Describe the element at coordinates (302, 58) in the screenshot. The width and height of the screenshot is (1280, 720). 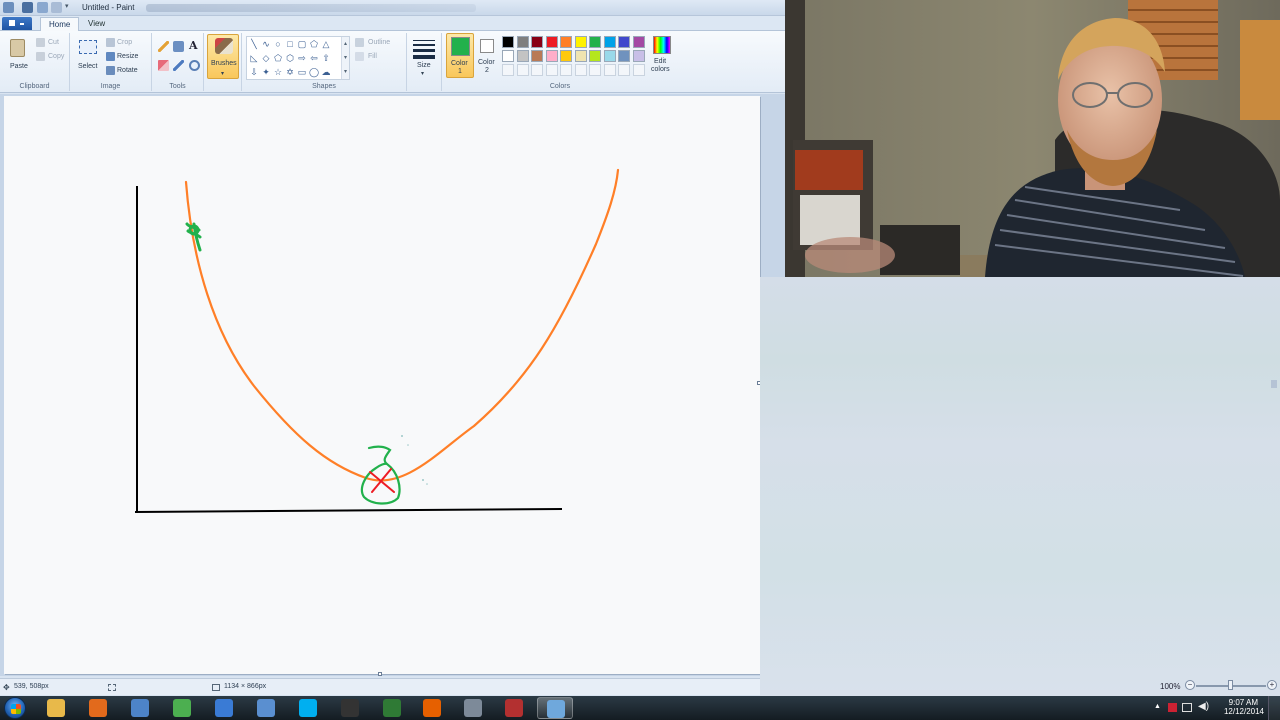
I see `right-arrow-shape-icon: ⇨` at that location.